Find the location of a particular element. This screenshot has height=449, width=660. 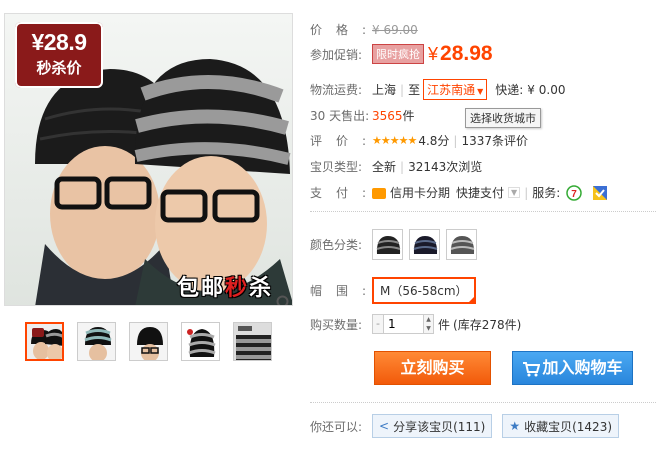

sales-row: 30 天售出: 3565 件 is located at coordinates (362, 115).